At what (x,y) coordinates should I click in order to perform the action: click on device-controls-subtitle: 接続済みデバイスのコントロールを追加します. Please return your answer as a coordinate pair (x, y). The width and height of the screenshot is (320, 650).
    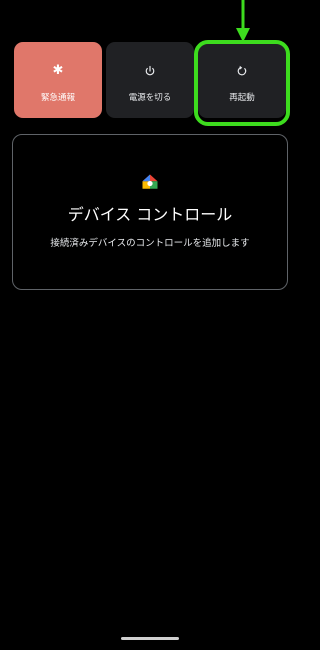
    Looking at the image, I should click on (150, 243).